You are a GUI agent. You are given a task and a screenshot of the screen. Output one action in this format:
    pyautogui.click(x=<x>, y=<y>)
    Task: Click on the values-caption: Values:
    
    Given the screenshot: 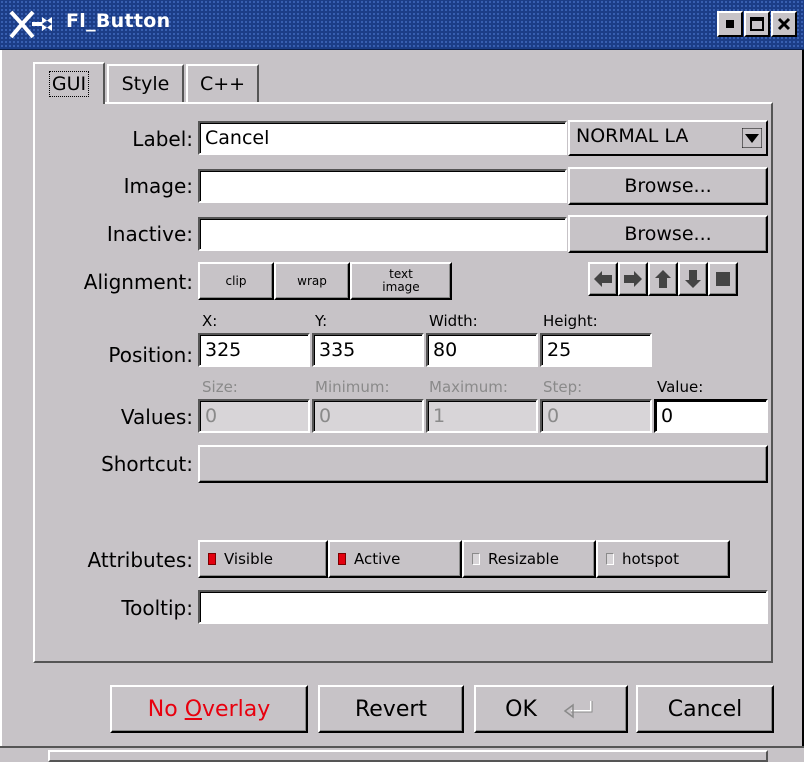 What is the action you would take?
    pyautogui.click(x=156, y=417)
    